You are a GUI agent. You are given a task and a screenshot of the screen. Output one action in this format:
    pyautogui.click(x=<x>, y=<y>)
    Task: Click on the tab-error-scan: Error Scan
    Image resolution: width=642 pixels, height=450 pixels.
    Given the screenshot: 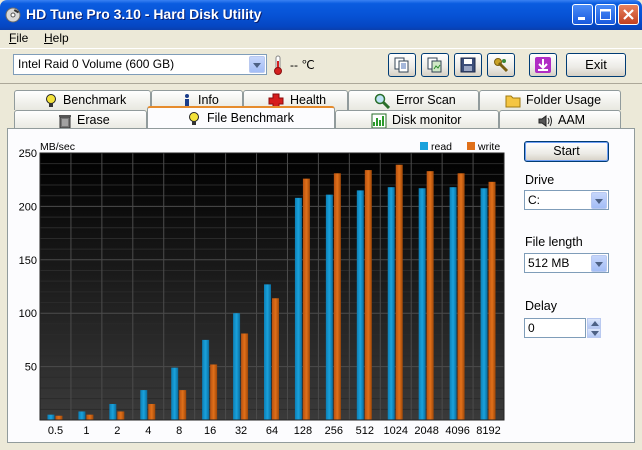 What is the action you would take?
    pyautogui.click(x=413, y=100)
    